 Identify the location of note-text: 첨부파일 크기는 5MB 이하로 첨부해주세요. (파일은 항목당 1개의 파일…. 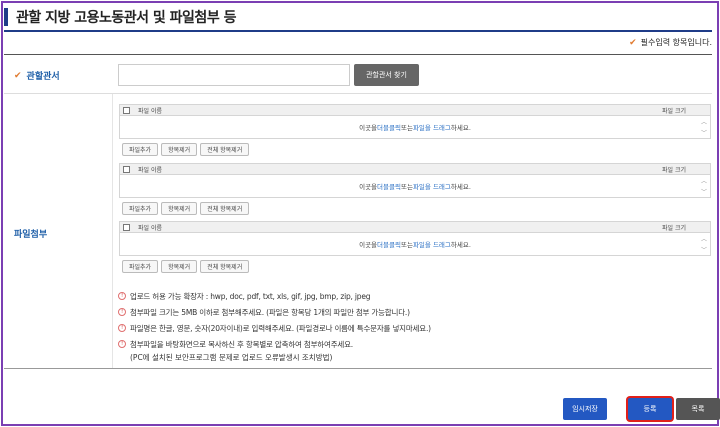
(270, 312).